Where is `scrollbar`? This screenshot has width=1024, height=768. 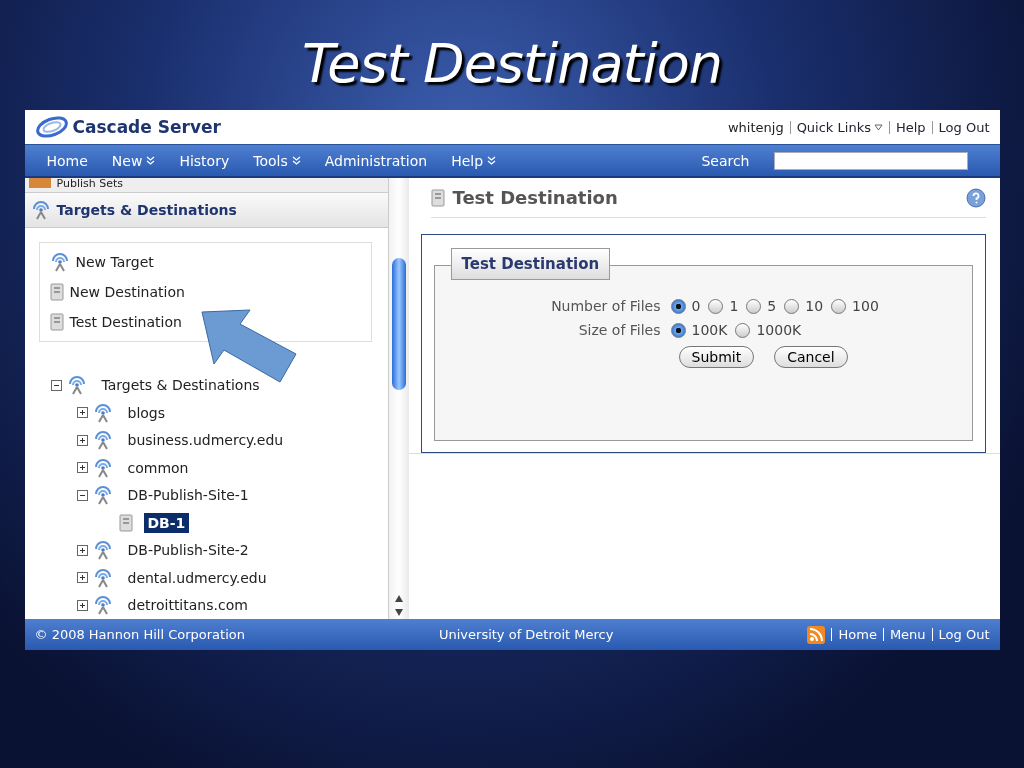
scrollbar is located at coordinates (398, 398).